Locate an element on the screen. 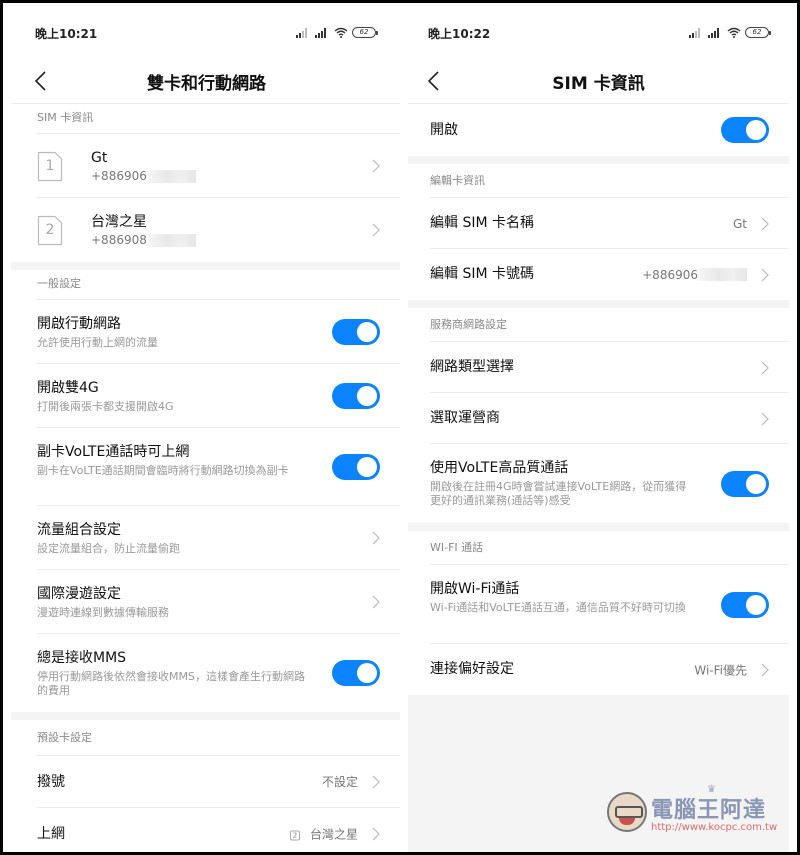 This screenshot has width=800, height=855. section-header-carrier: 服務商網路設定 is located at coordinates (598, 325).